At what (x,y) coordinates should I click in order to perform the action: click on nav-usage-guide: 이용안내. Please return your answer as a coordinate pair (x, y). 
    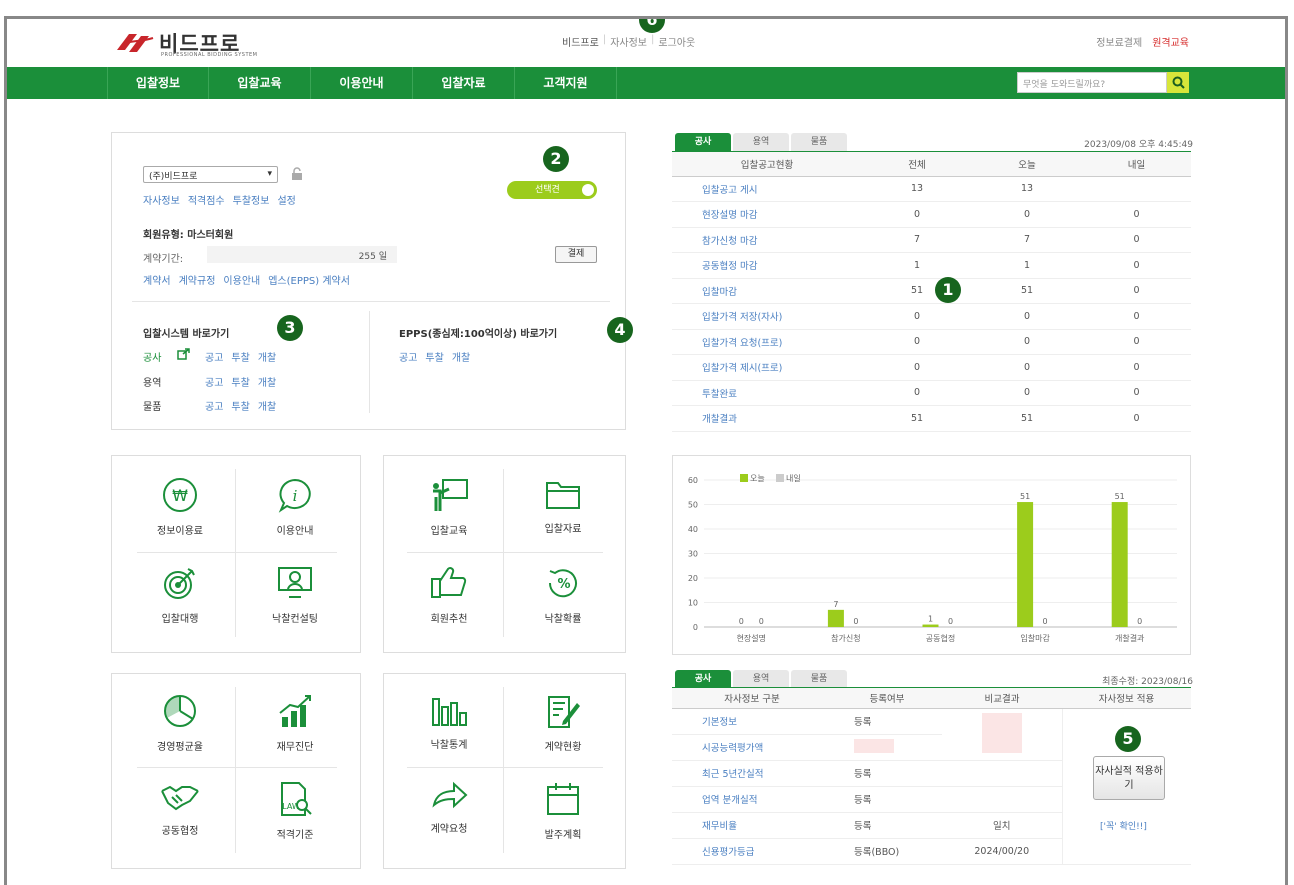
    Looking at the image, I should click on (362, 83).